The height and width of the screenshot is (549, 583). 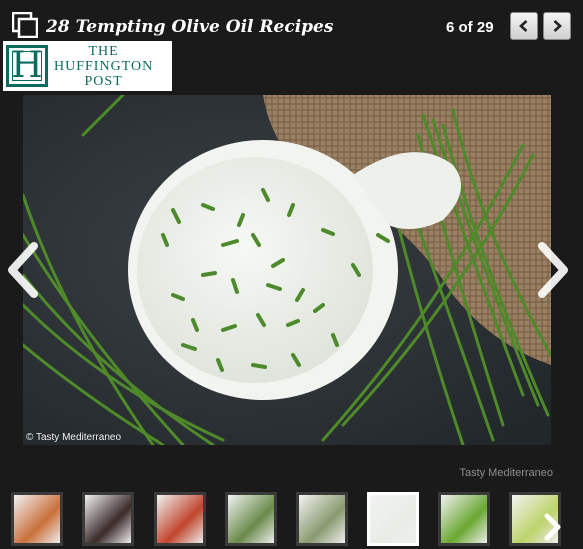 I want to click on logo-line-3: POST, so click(x=103, y=81).